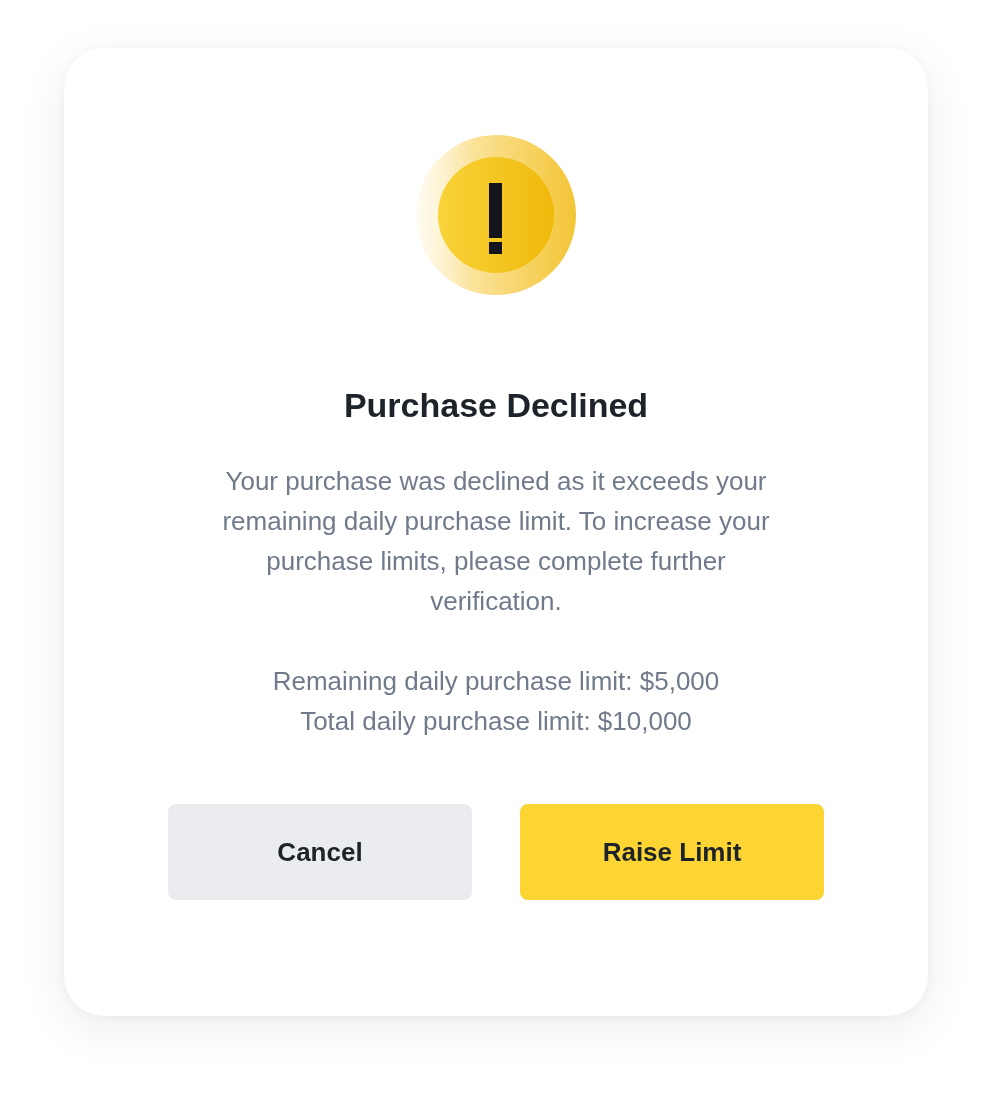 Image resolution: width=992 pixels, height=1096 pixels. I want to click on cancel-button: Cancel, so click(320, 852).